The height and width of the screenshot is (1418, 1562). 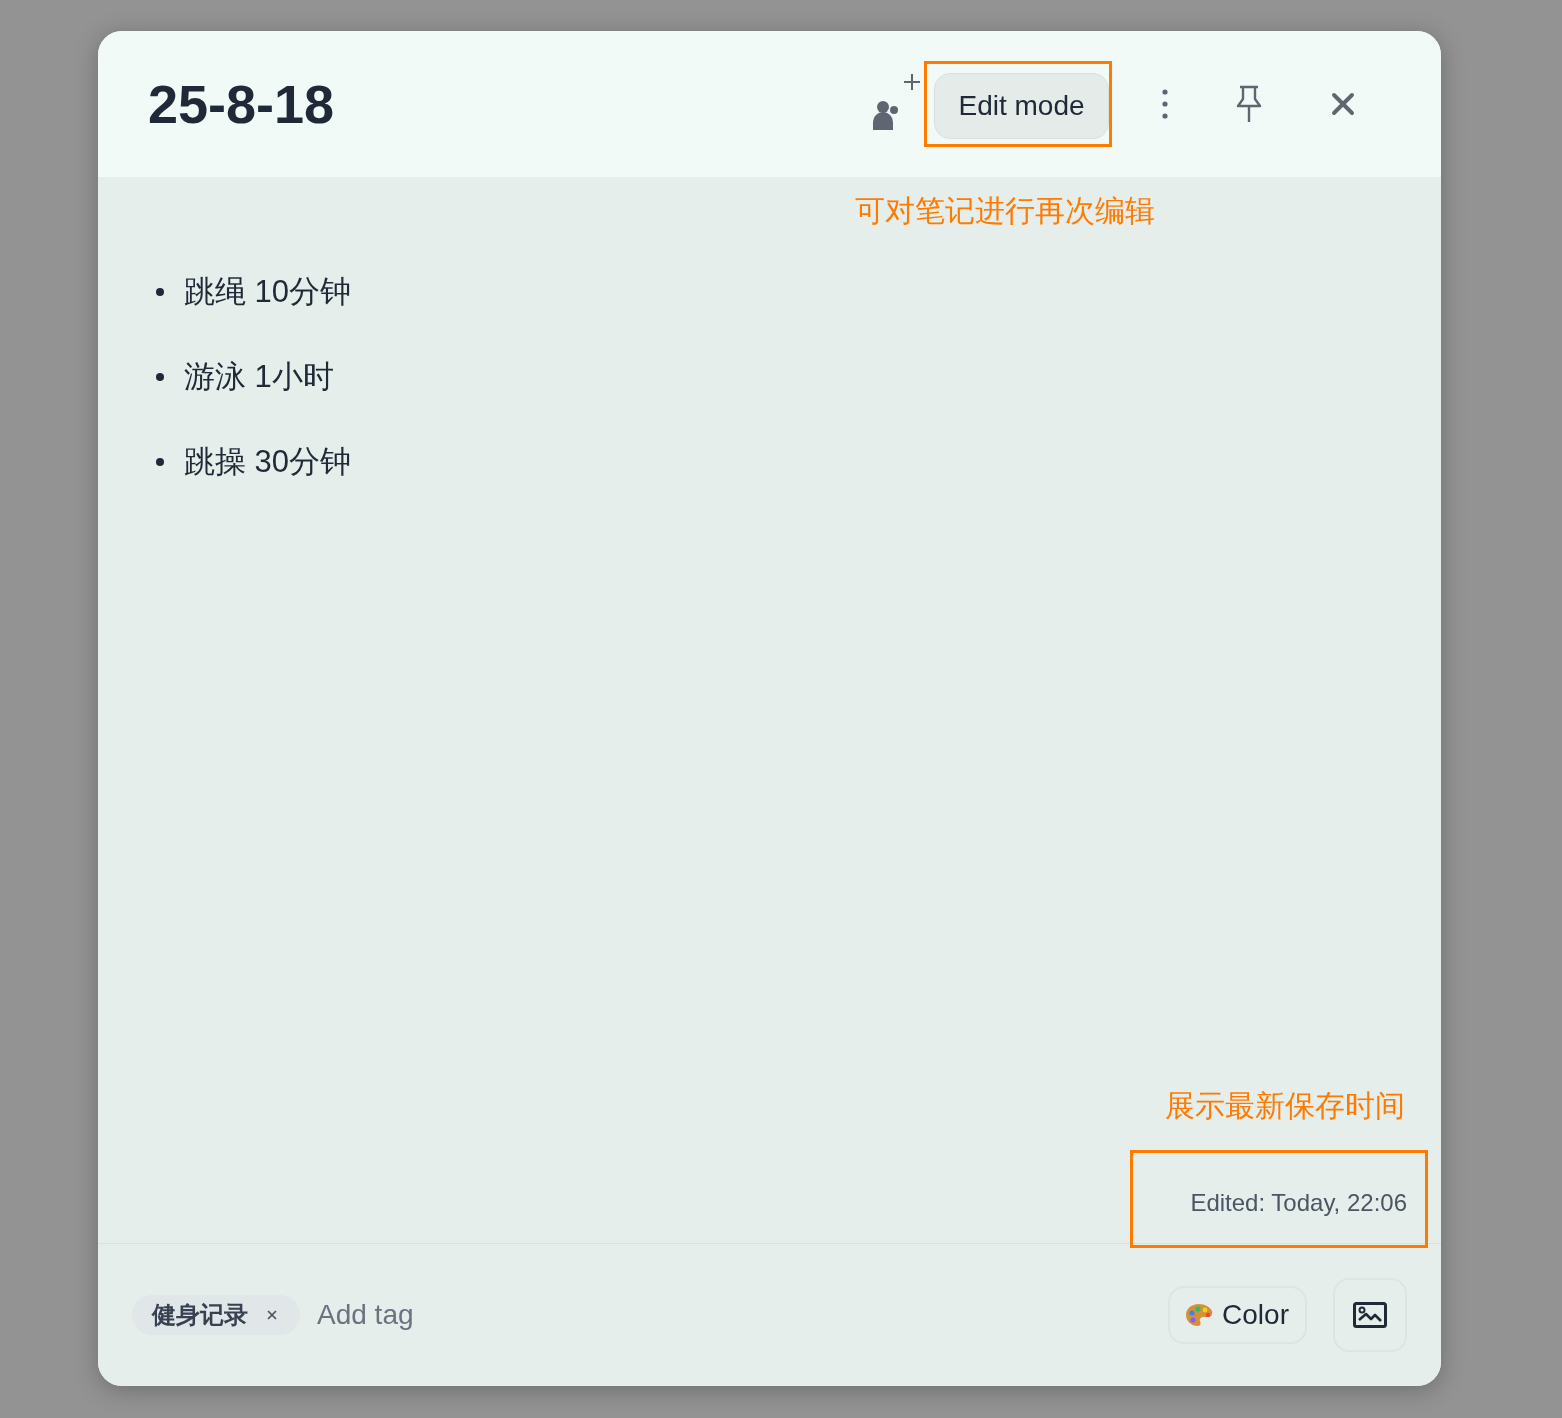 I want to click on pin-icon, so click(x=1249, y=104).